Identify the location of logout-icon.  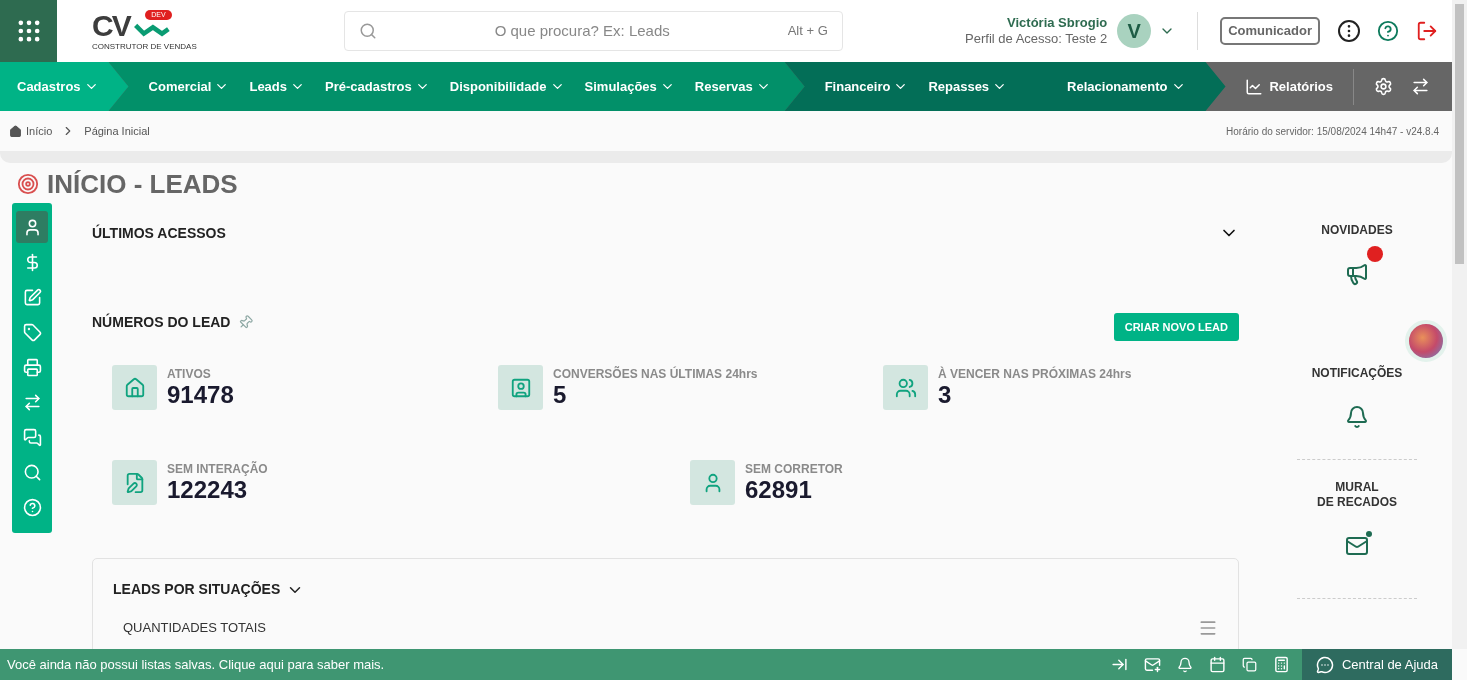
(1427, 31).